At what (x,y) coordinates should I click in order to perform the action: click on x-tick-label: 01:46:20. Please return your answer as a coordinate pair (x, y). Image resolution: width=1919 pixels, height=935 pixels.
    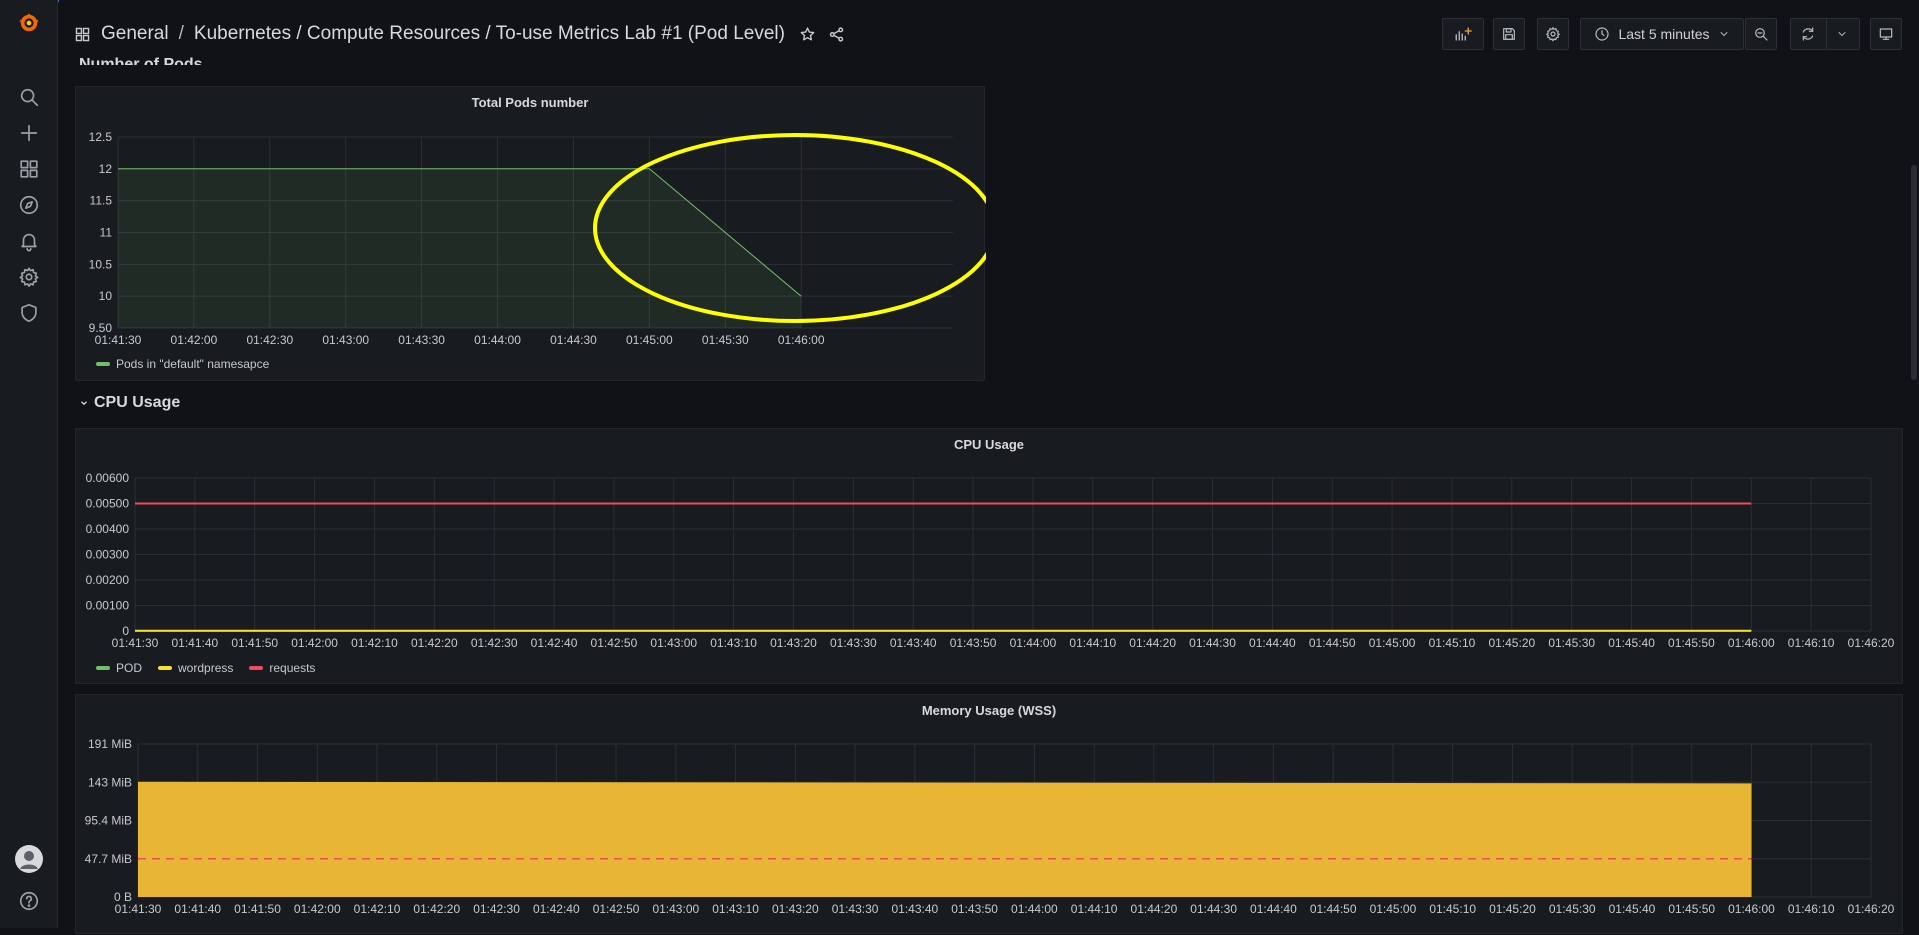
    Looking at the image, I should click on (1871, 909).